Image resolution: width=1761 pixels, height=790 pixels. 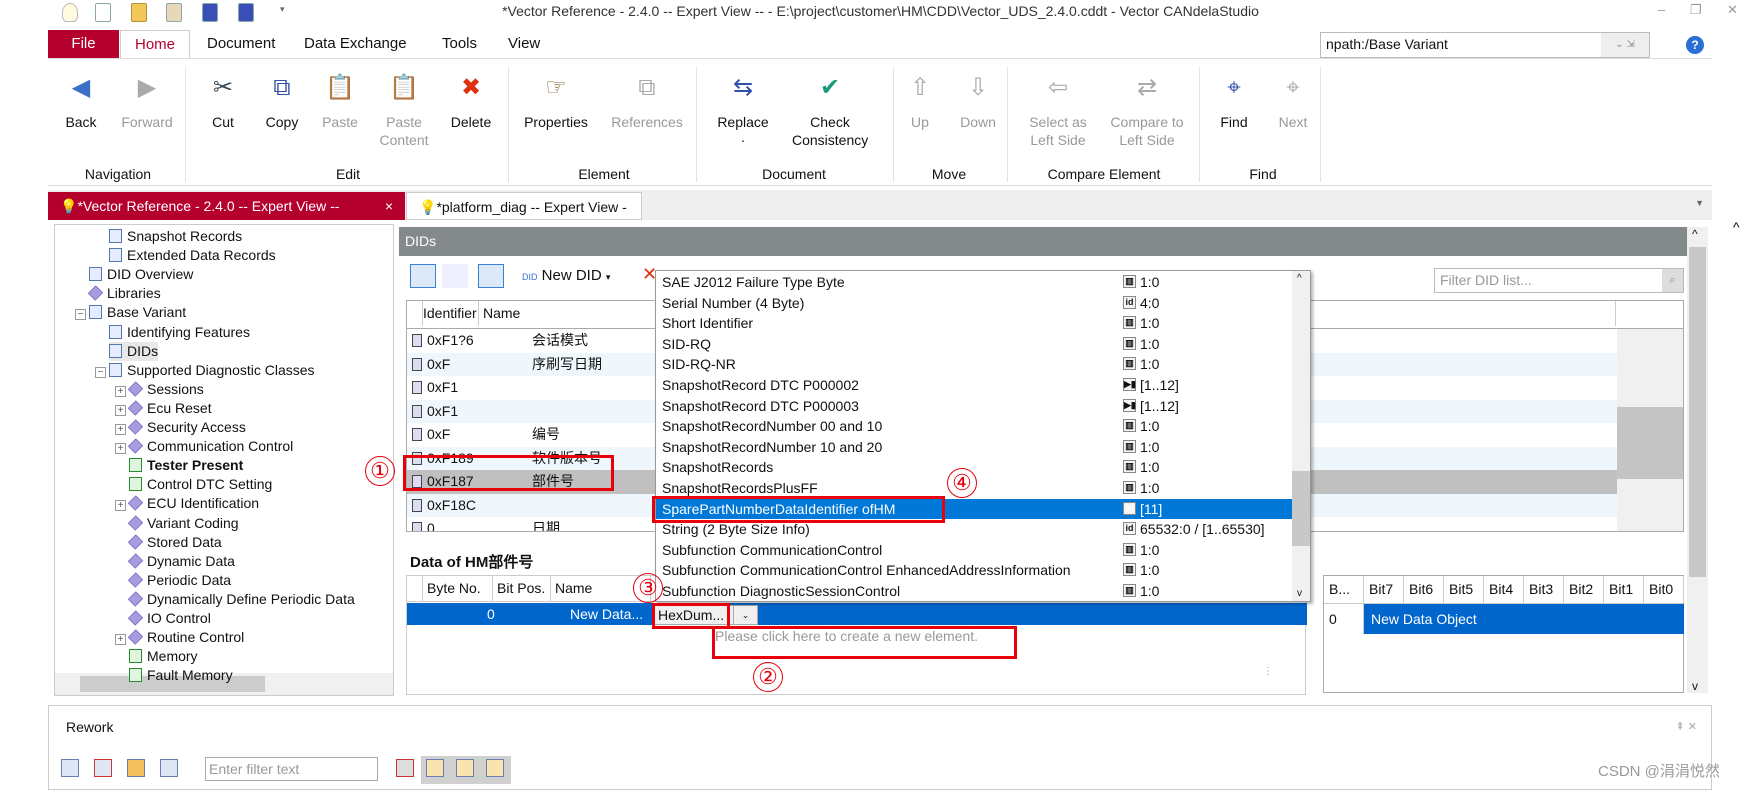 What do you see at coordinates (1544, 589) in the screenshot?
I see `bit-column-bit3: Bit3` at bounding box center [1544, 589].